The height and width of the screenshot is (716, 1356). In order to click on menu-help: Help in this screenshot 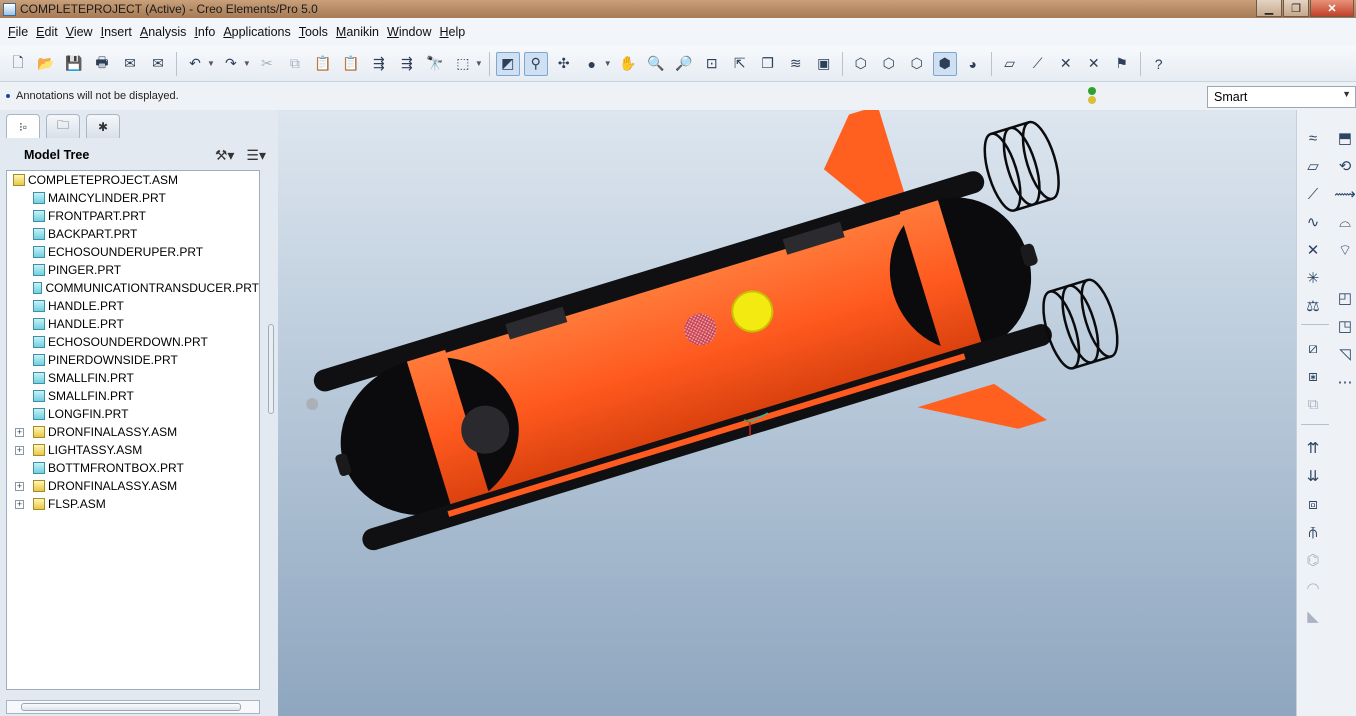, I will do `click(455, 32)`.